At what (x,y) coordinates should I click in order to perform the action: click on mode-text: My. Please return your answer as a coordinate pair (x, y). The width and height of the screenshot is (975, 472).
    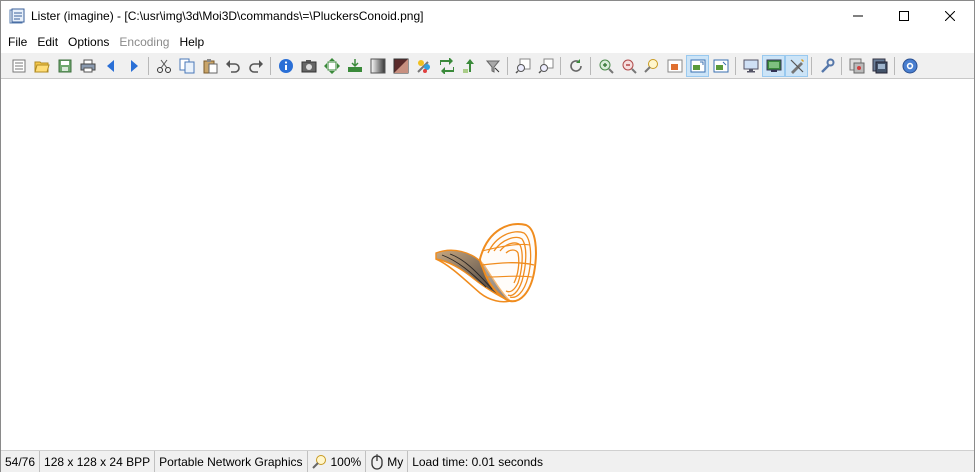
    Looking at the image, I should click on (395, 461).